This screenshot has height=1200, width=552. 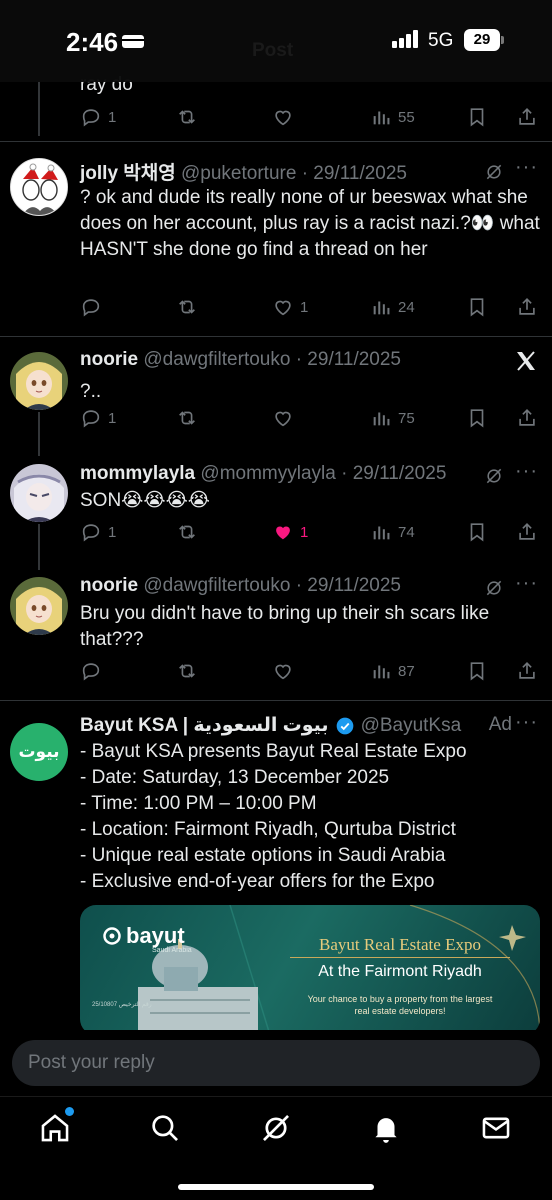 What do you see at coordinates (198, 803) in the screenshot?
I see `ad-line: - Time: 1:00 PM – 10:00 PM` at bounding box center [198, 803].